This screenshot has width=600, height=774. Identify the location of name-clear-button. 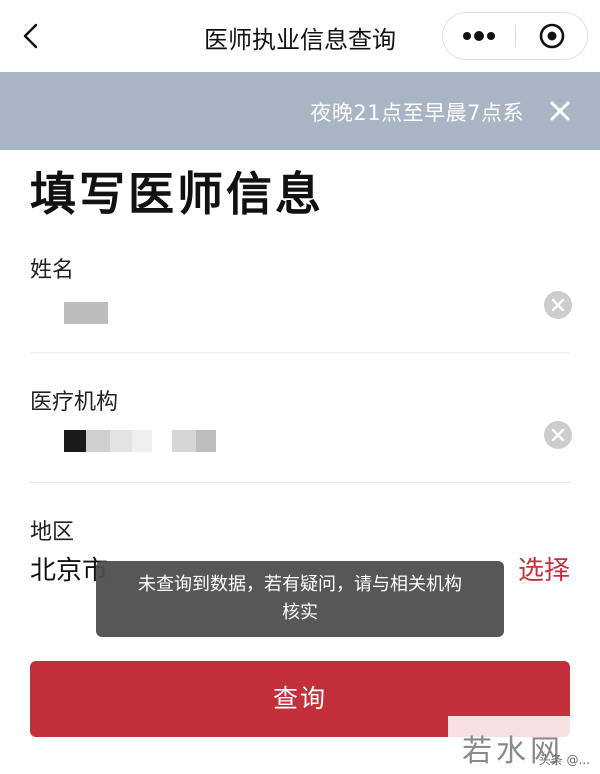
(558, 305).